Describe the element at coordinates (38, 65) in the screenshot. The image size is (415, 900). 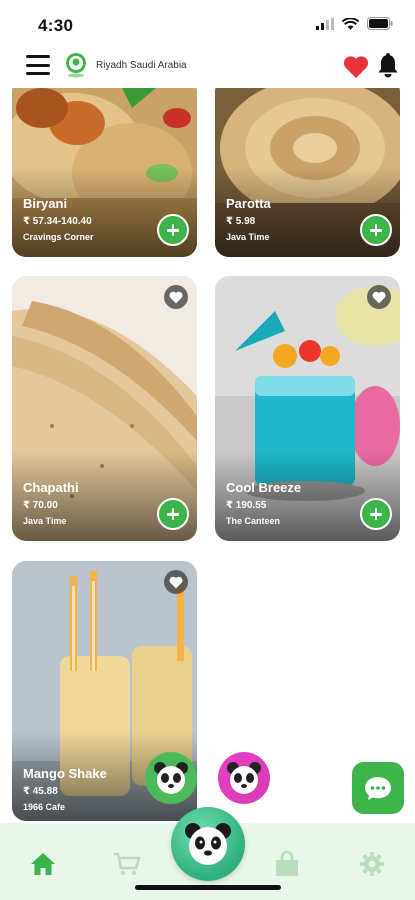
I see `menu-icon` at that location.